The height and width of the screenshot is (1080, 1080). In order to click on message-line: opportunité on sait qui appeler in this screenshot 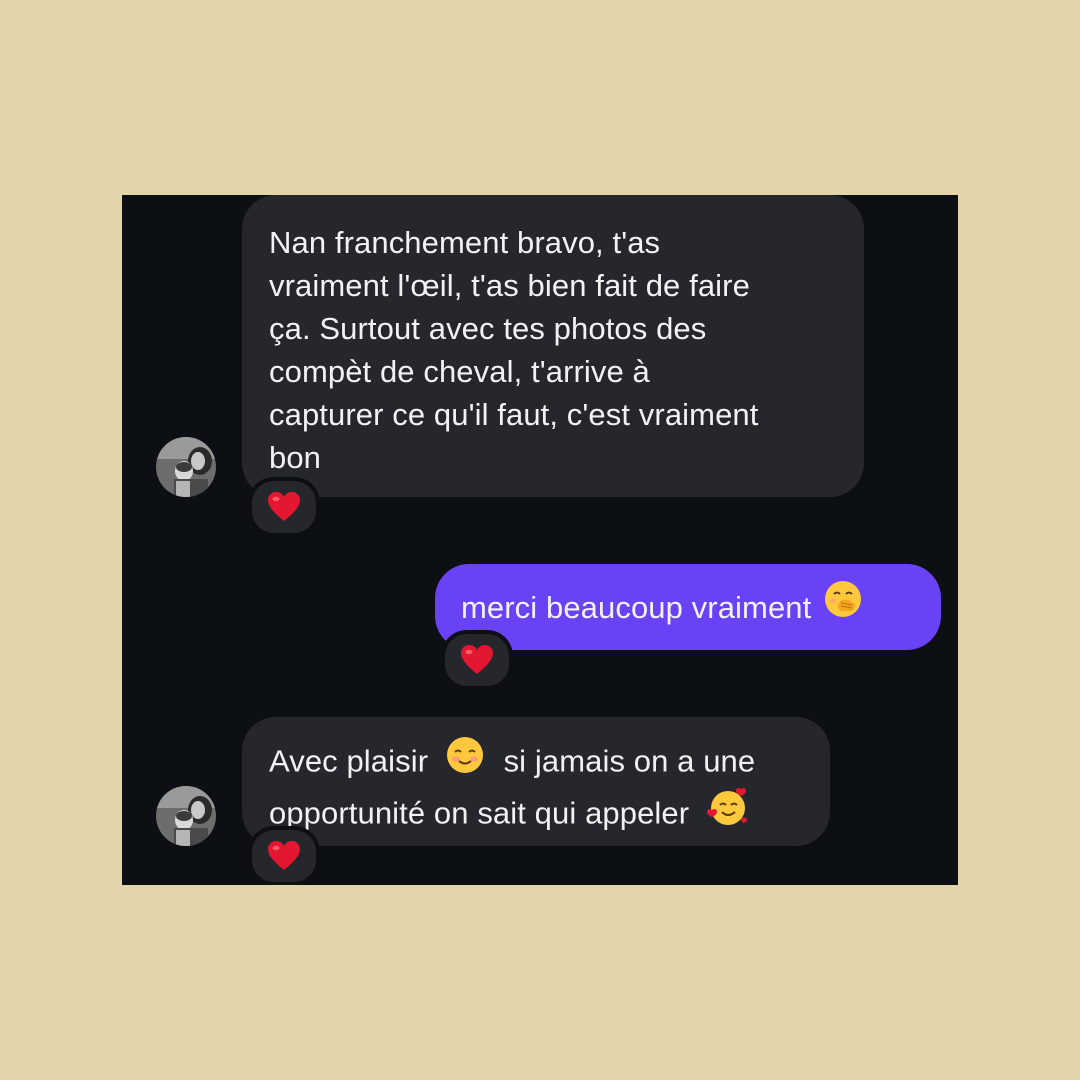, I will do `click(544, 814)`.